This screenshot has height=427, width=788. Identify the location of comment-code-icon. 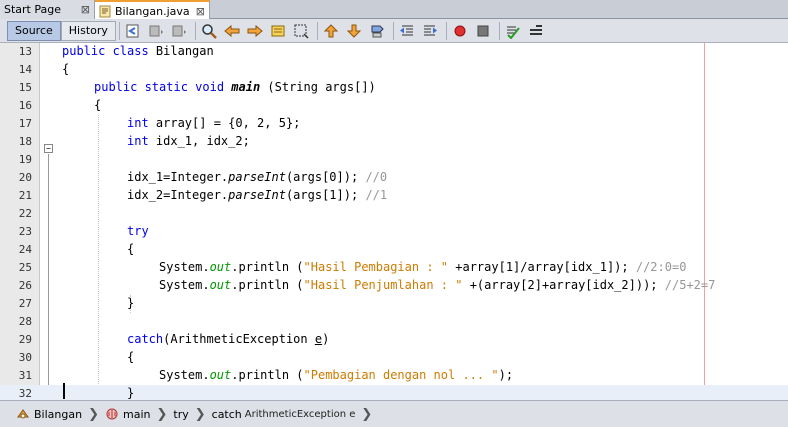
(536, 31).